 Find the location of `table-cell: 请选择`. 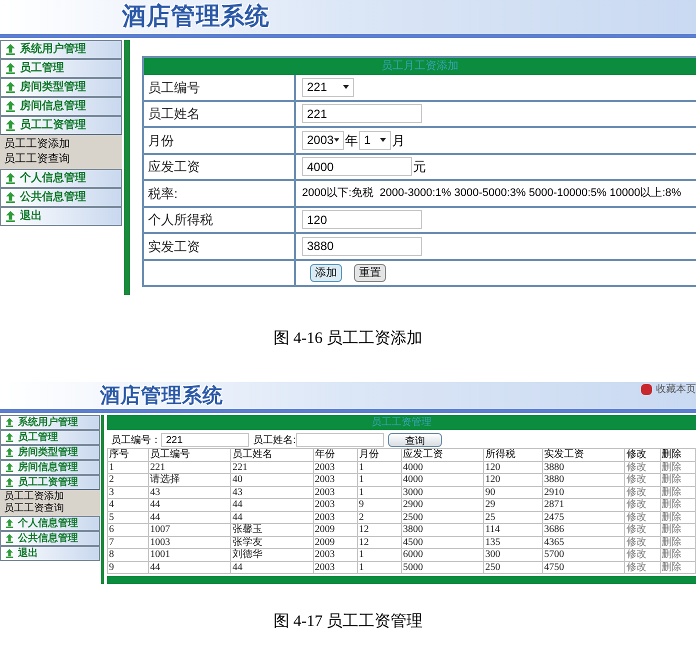

table-cell: 请选择 is located at coordinates (189, 480).